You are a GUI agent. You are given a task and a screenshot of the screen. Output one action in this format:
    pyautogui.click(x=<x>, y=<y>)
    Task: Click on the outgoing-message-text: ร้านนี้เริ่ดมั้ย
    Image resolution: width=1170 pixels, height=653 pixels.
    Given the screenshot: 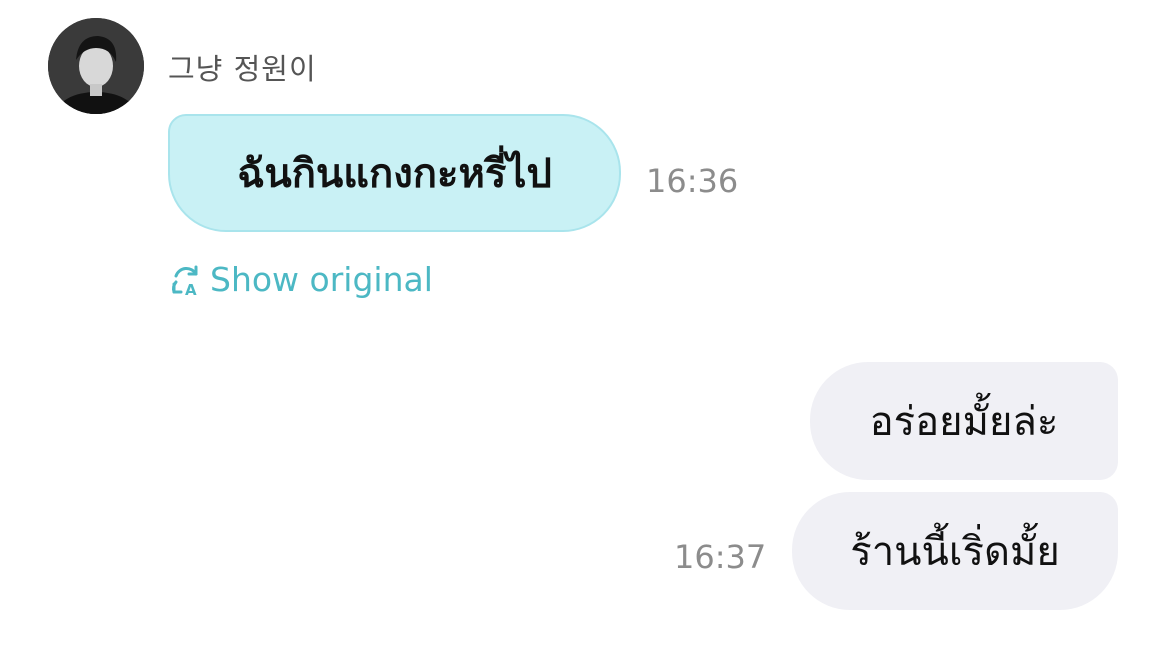 What is the action you would take?
    pyautogui.click(x=955, y=552)
    